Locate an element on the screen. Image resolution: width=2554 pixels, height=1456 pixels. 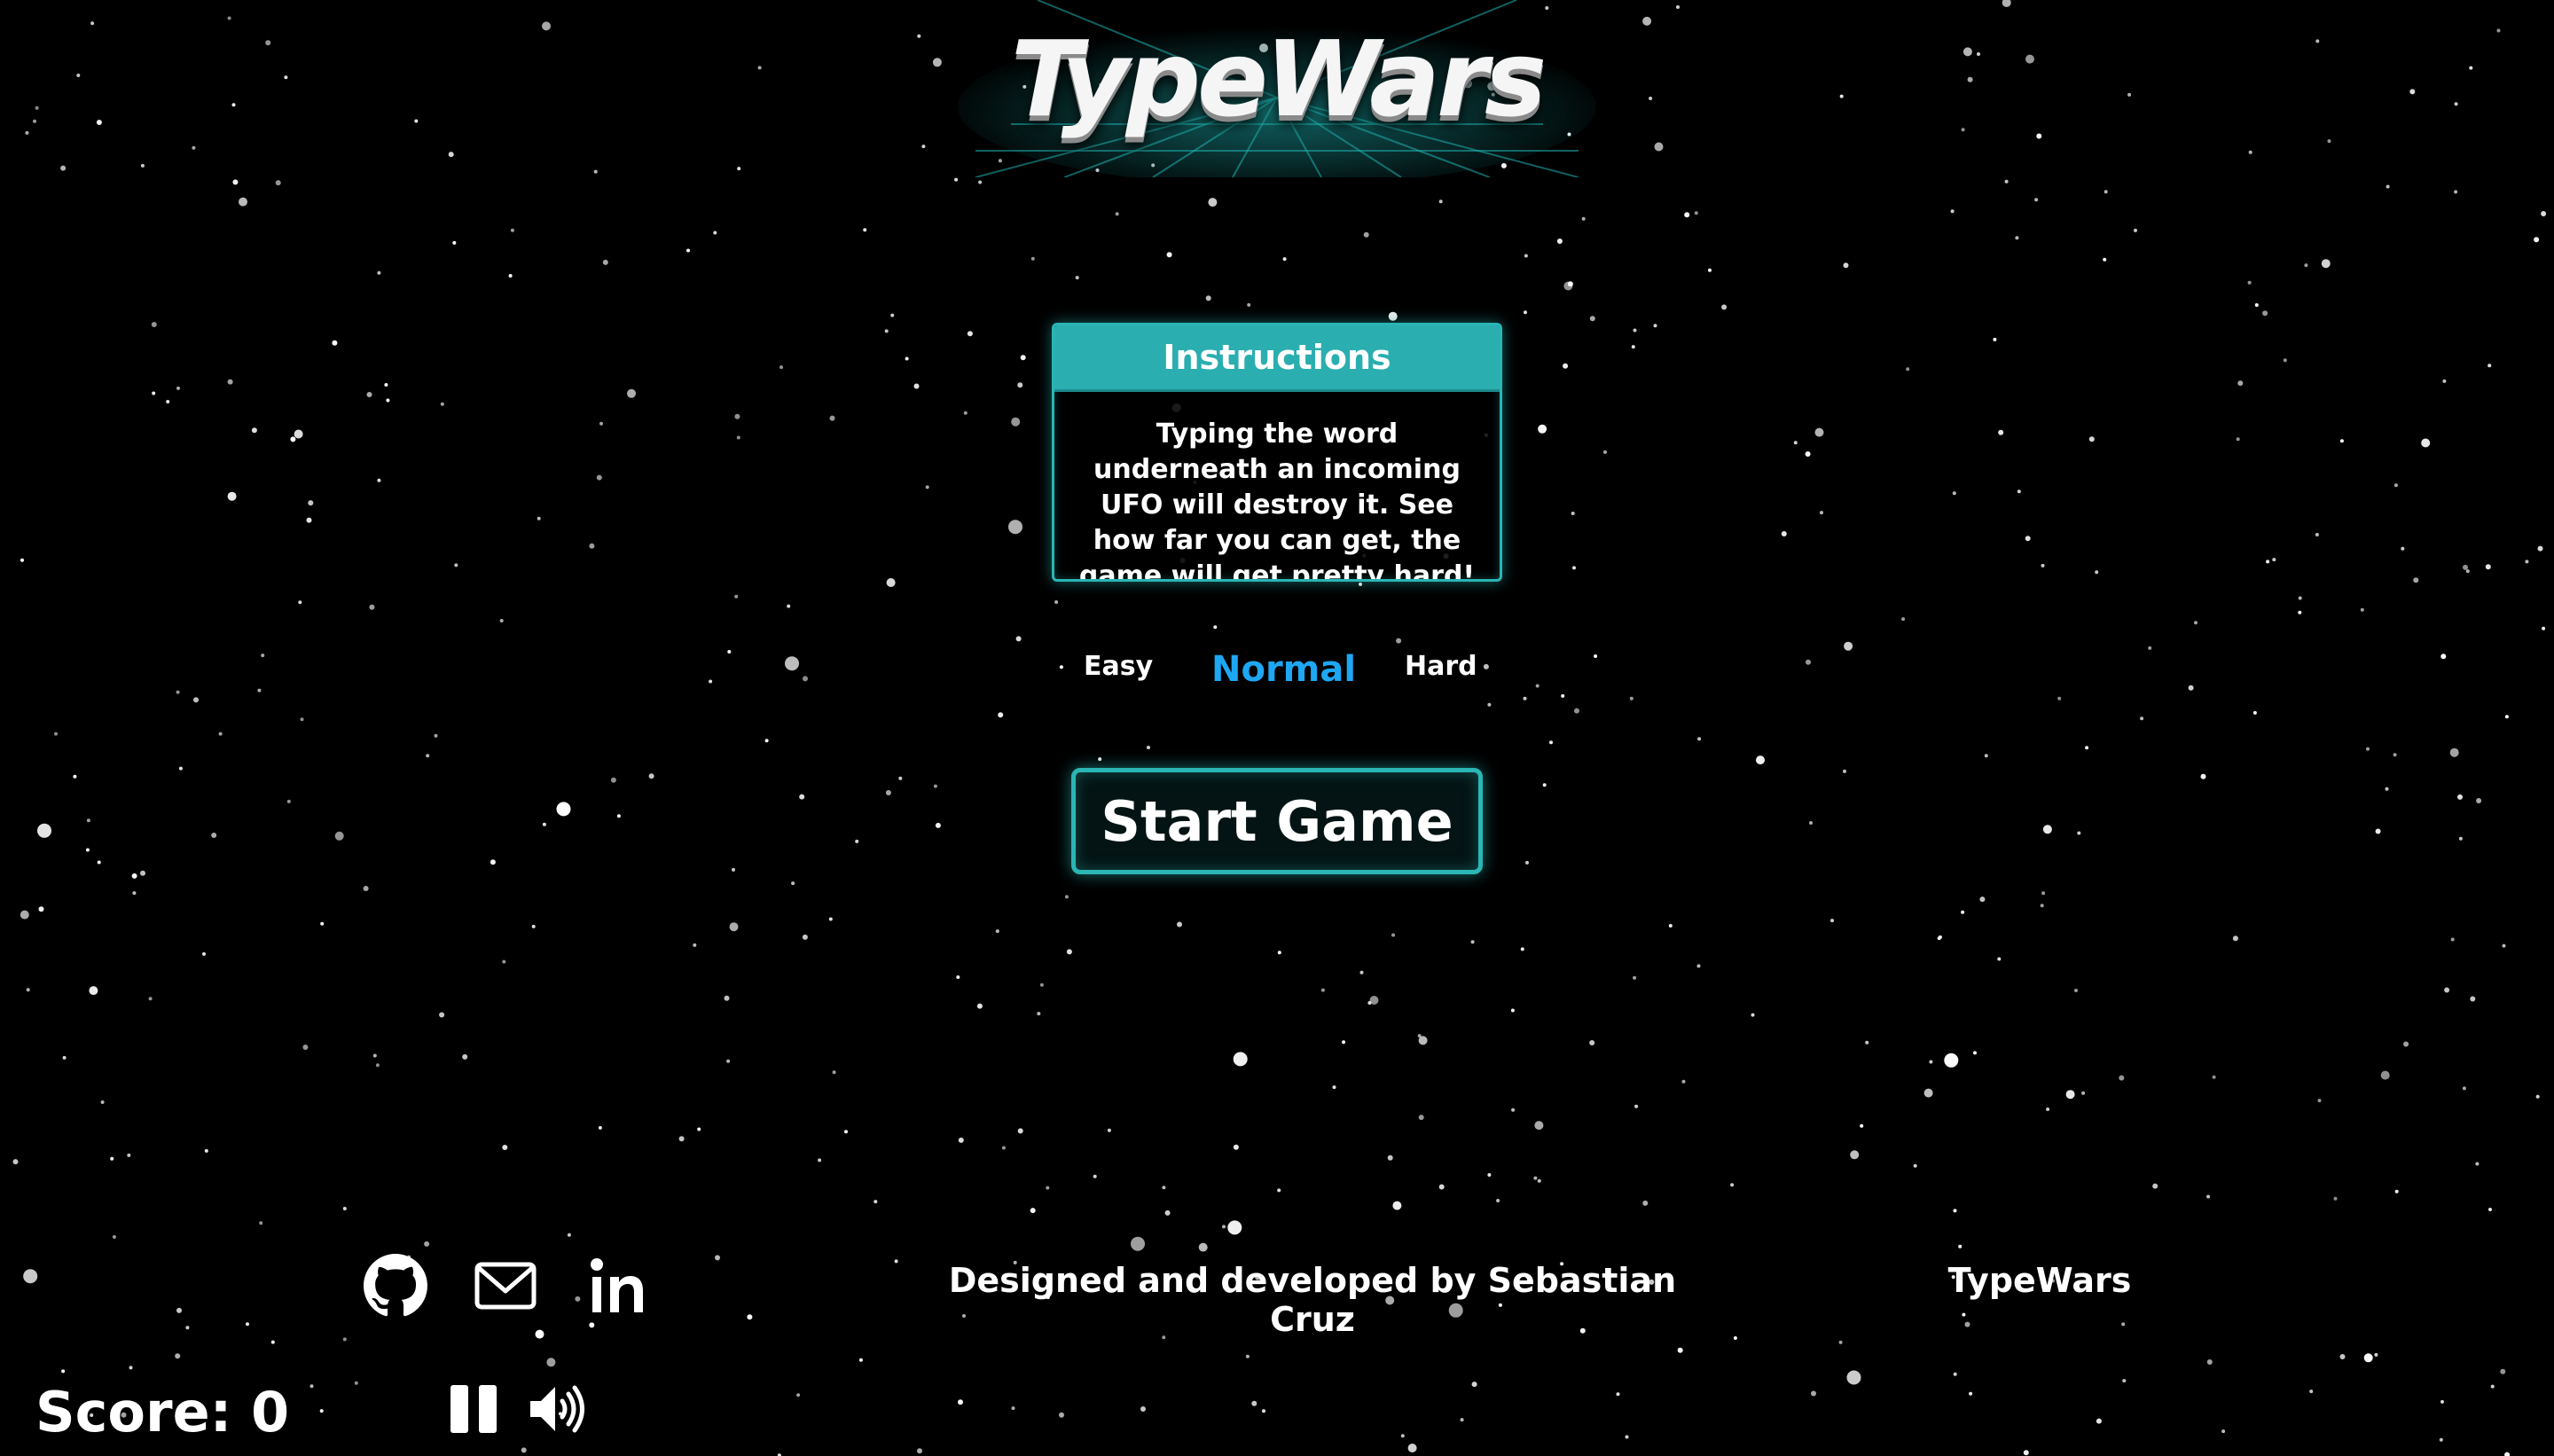
github-icon is located at coordinates (395, 1286).